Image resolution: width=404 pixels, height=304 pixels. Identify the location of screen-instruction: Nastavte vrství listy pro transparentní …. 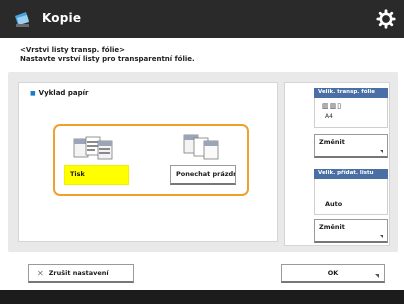
(107, 59).